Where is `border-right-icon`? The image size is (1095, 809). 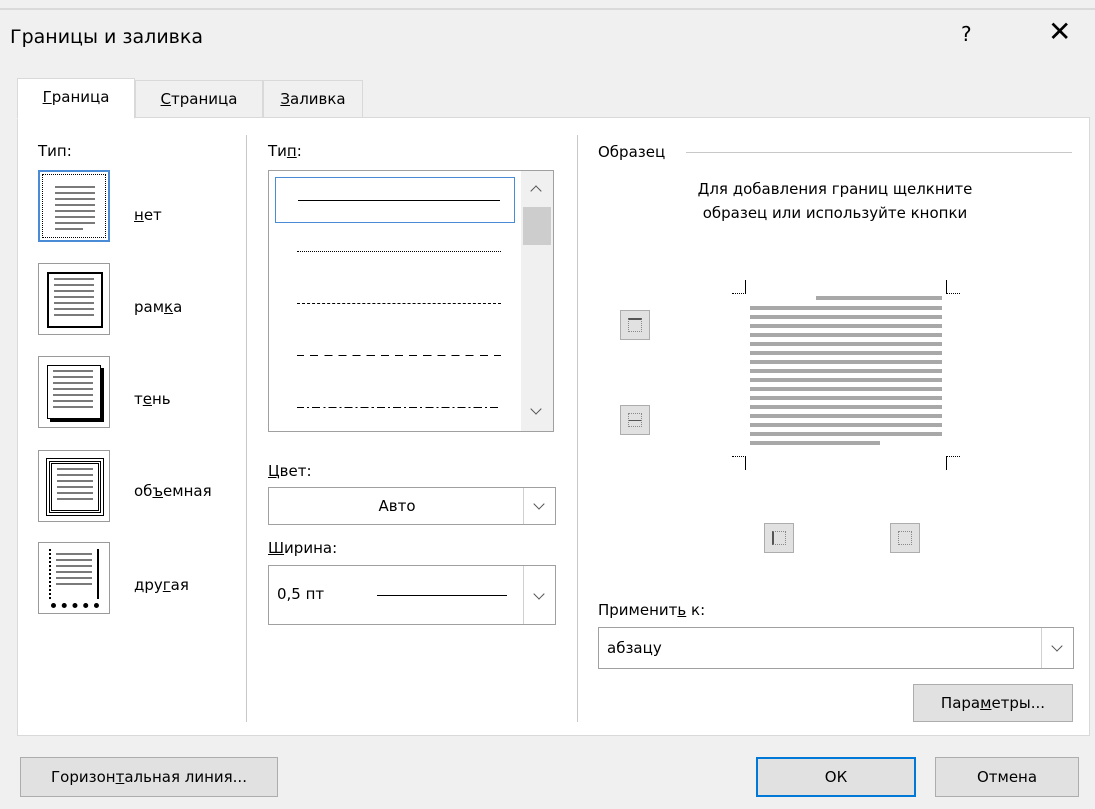 border-right-icon is located at coordinates (905, 538).